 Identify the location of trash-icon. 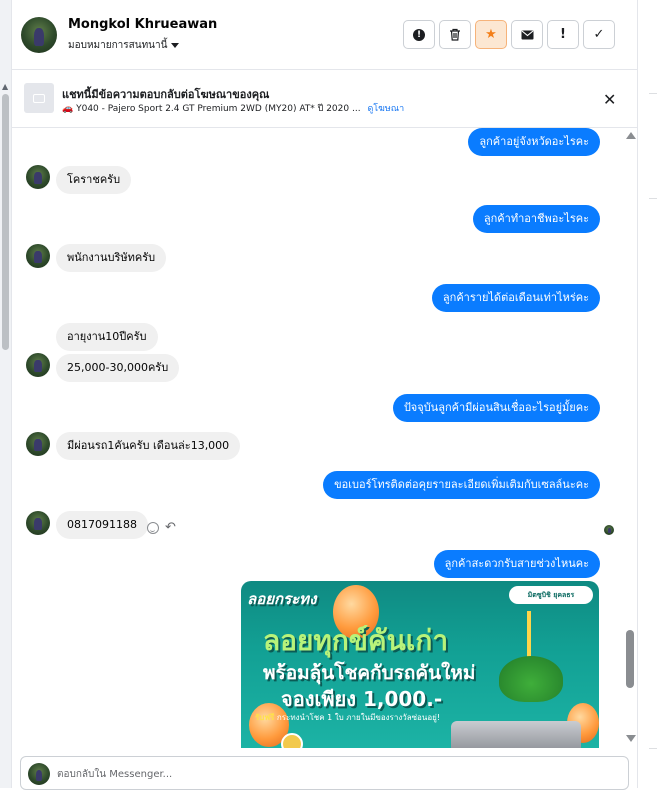
(455, 34).